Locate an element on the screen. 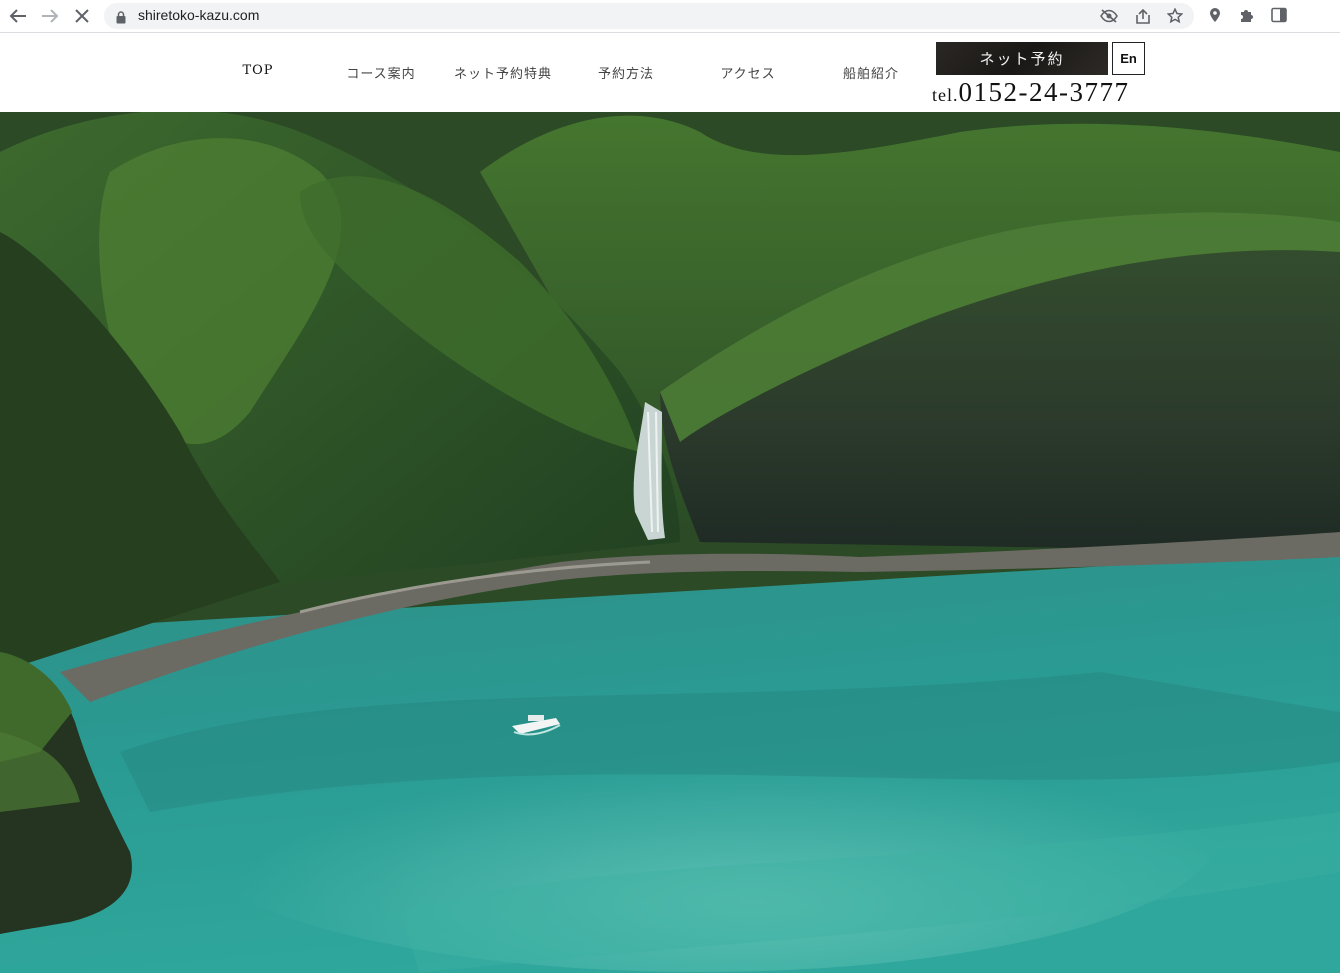 The width and height of the screenshot is (1340, 973). address-bar: shiretoko-kazu.com is located at coordinates (649, 16).